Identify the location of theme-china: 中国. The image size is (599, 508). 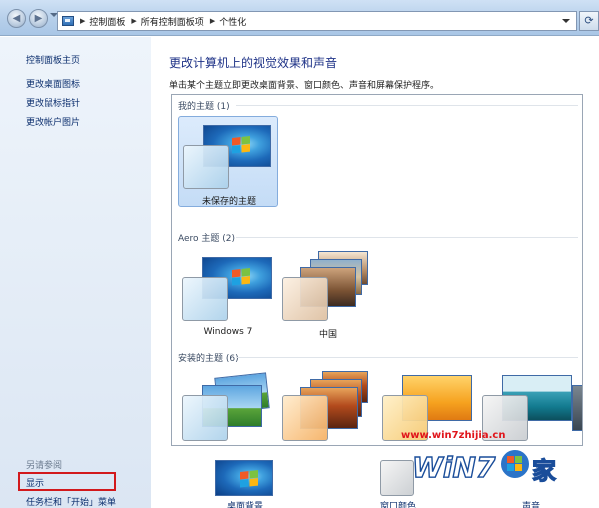
(328, 297).